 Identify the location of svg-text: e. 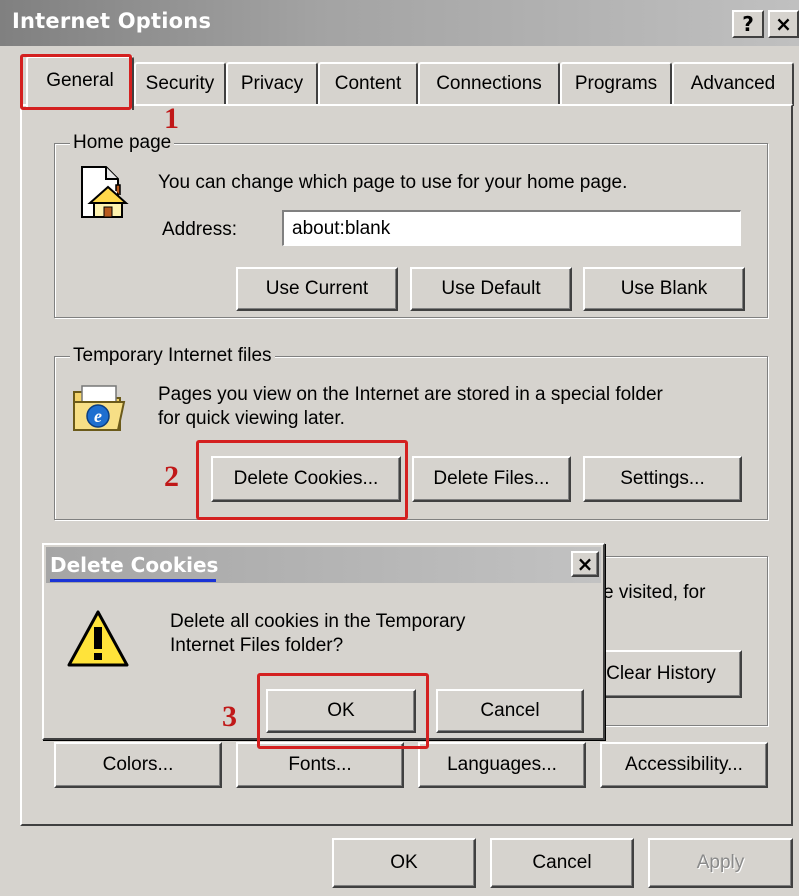
(98, 416).